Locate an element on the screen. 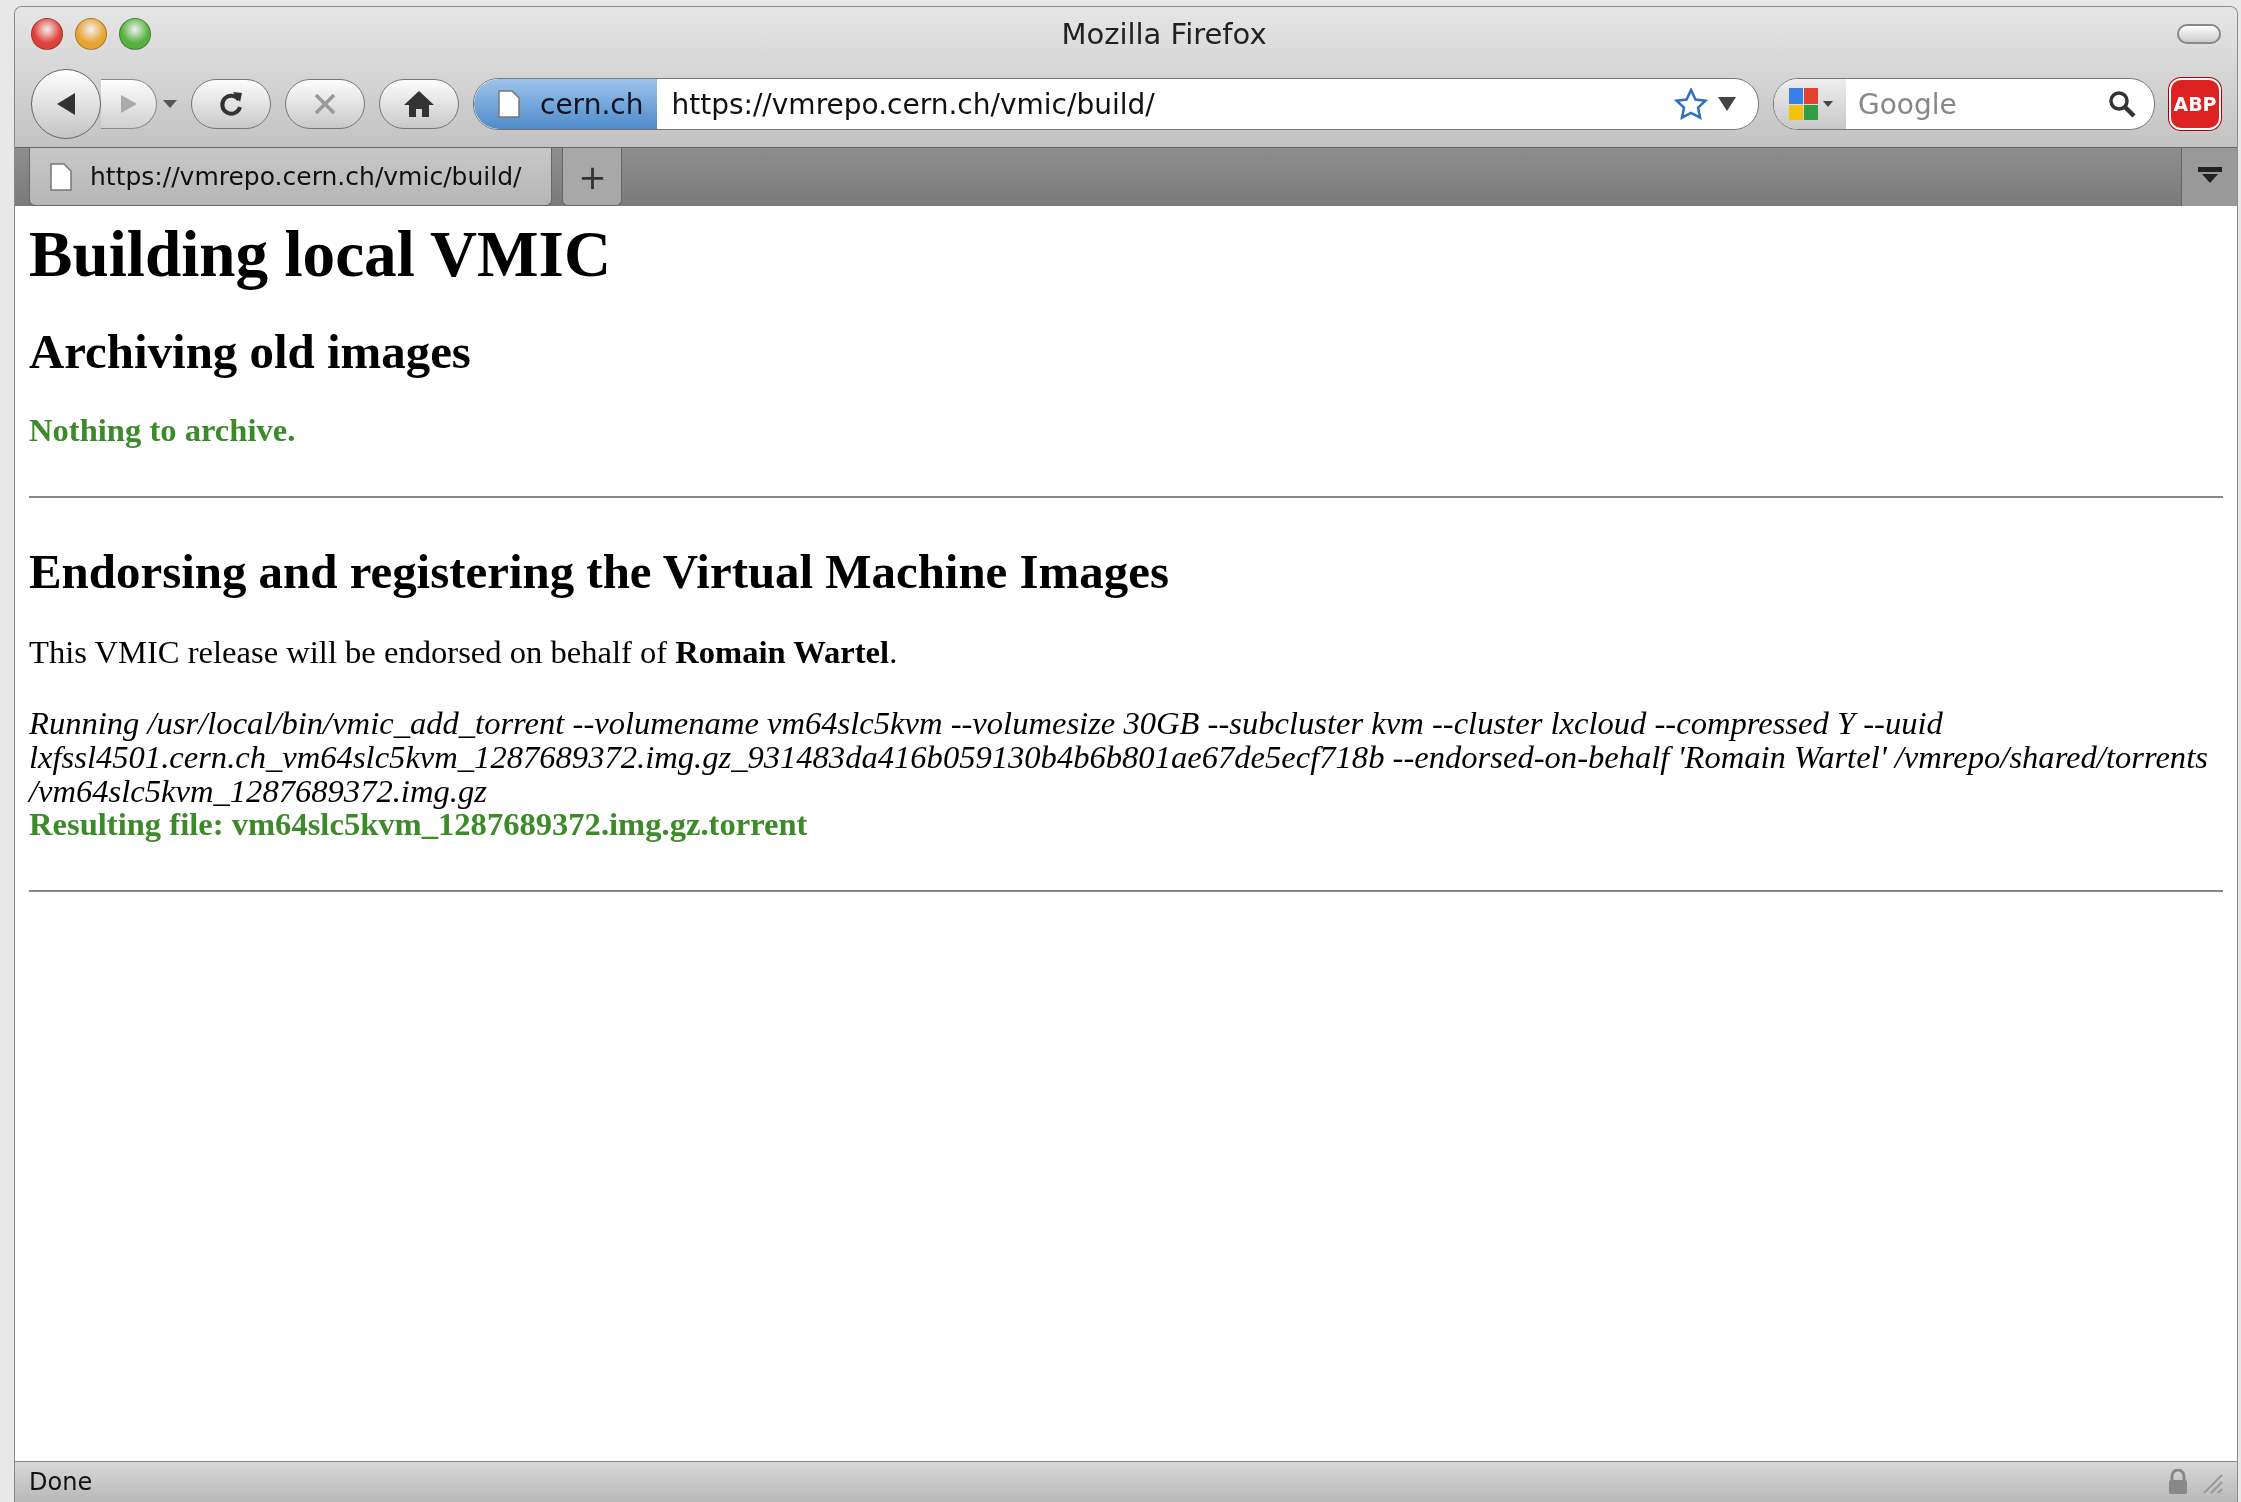 This screenshot has height=1502, width=2241. history-dropdown-icon is located at coordinates (170, 104).